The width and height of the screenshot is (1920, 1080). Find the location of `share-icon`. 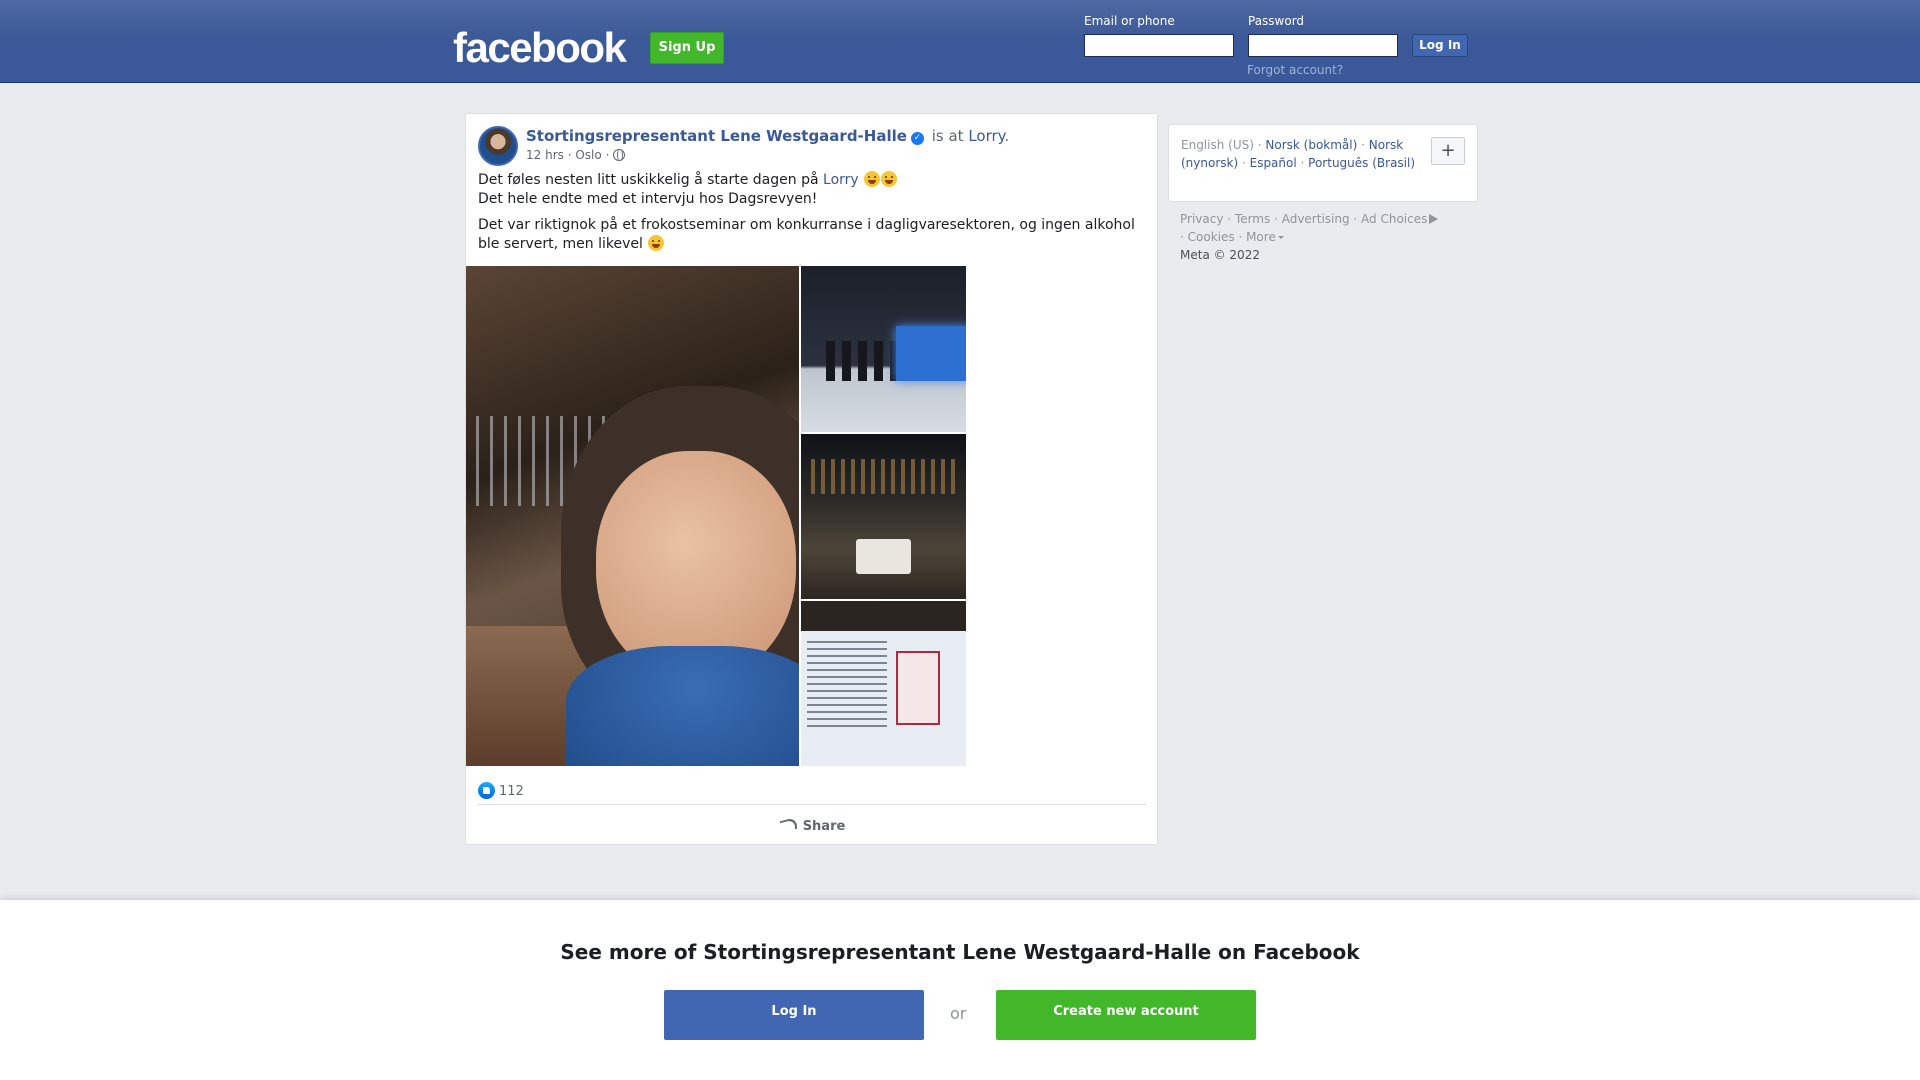

share-icon is located at coordinates (788, 825).